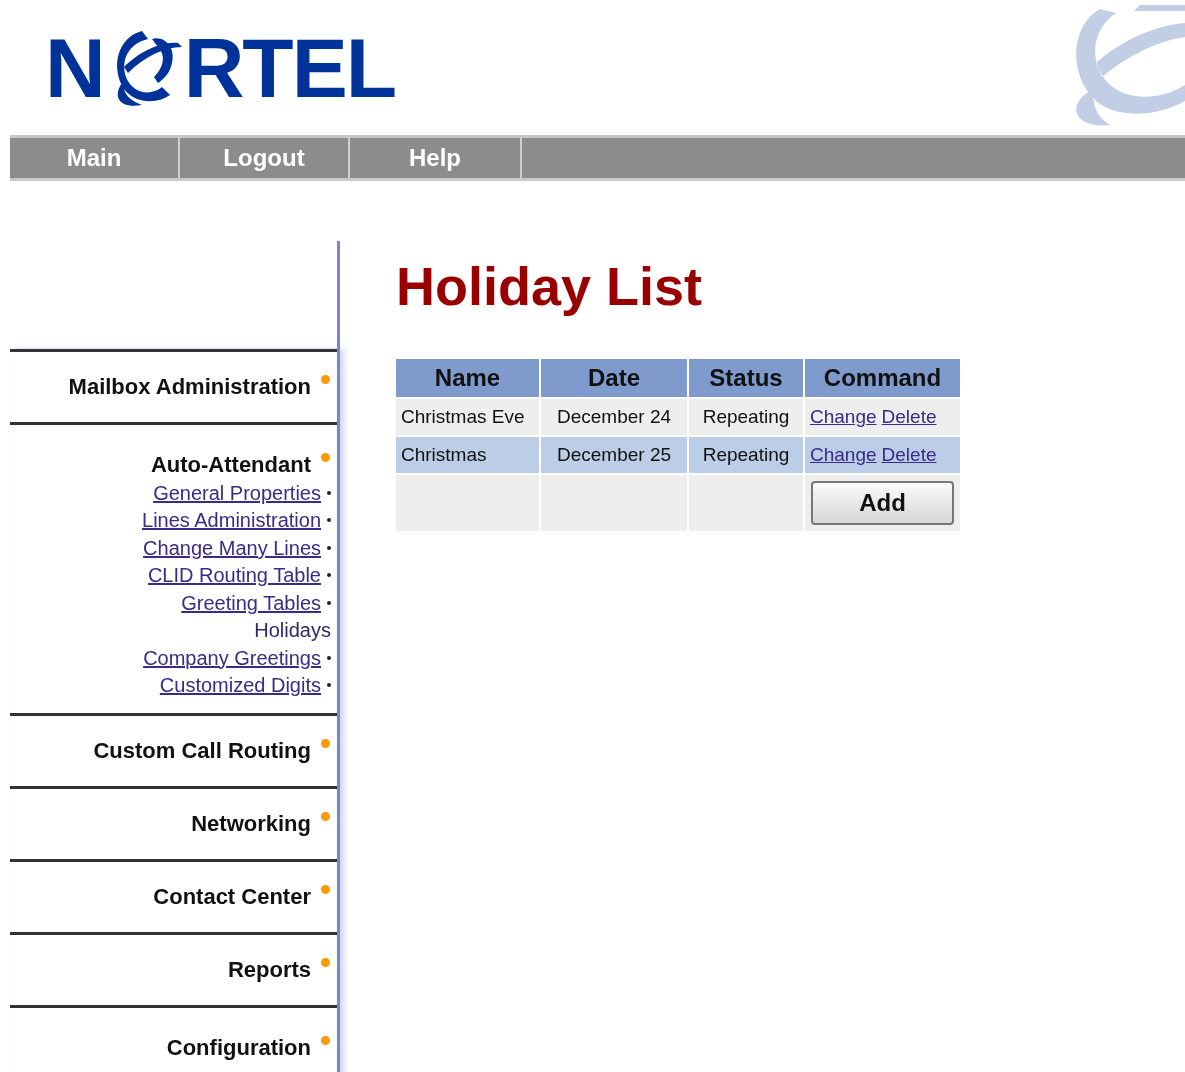 This screenshot has height=1072, width=1185. What do you see at coordinates (237, 492) in the screenshot?
I see `menu-link: General Properties` at bounding box center [237, 492].